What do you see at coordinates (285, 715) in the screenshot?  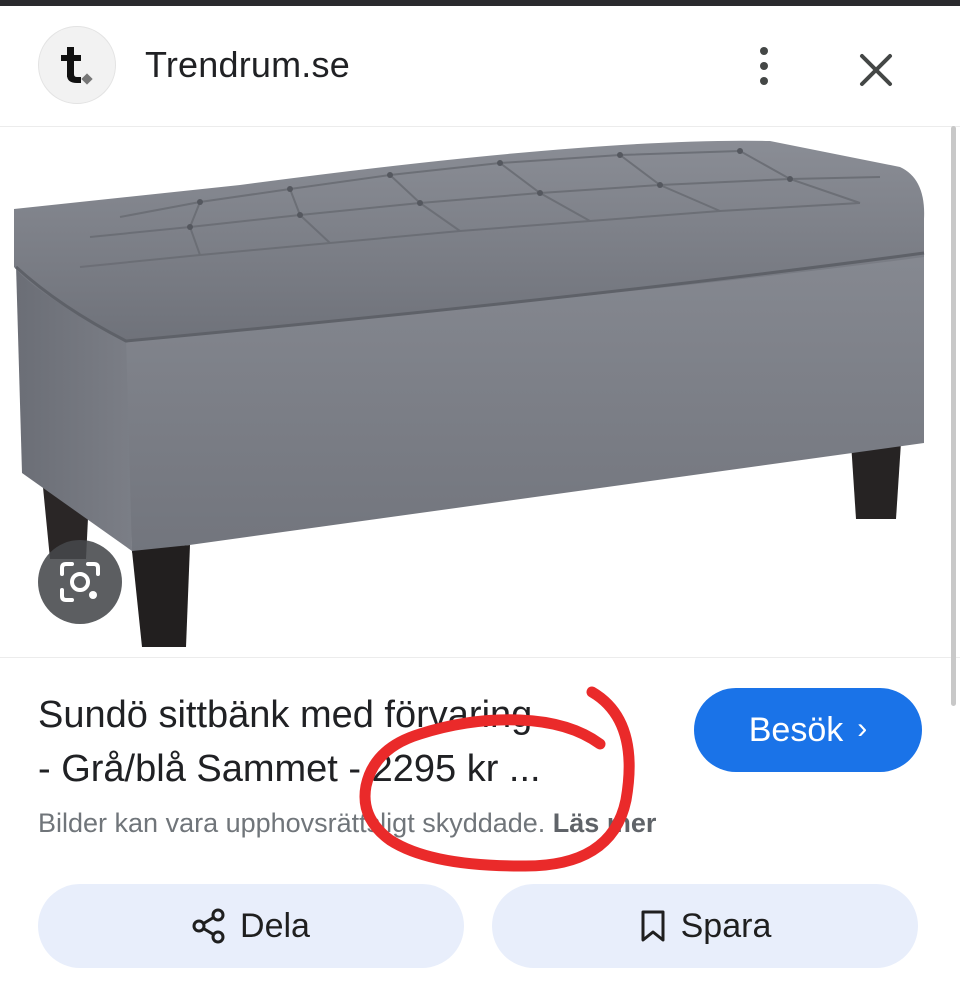 I see `result-title-line-1: Sundö sittbänk med förvaring` at bounding box center [285, 715].